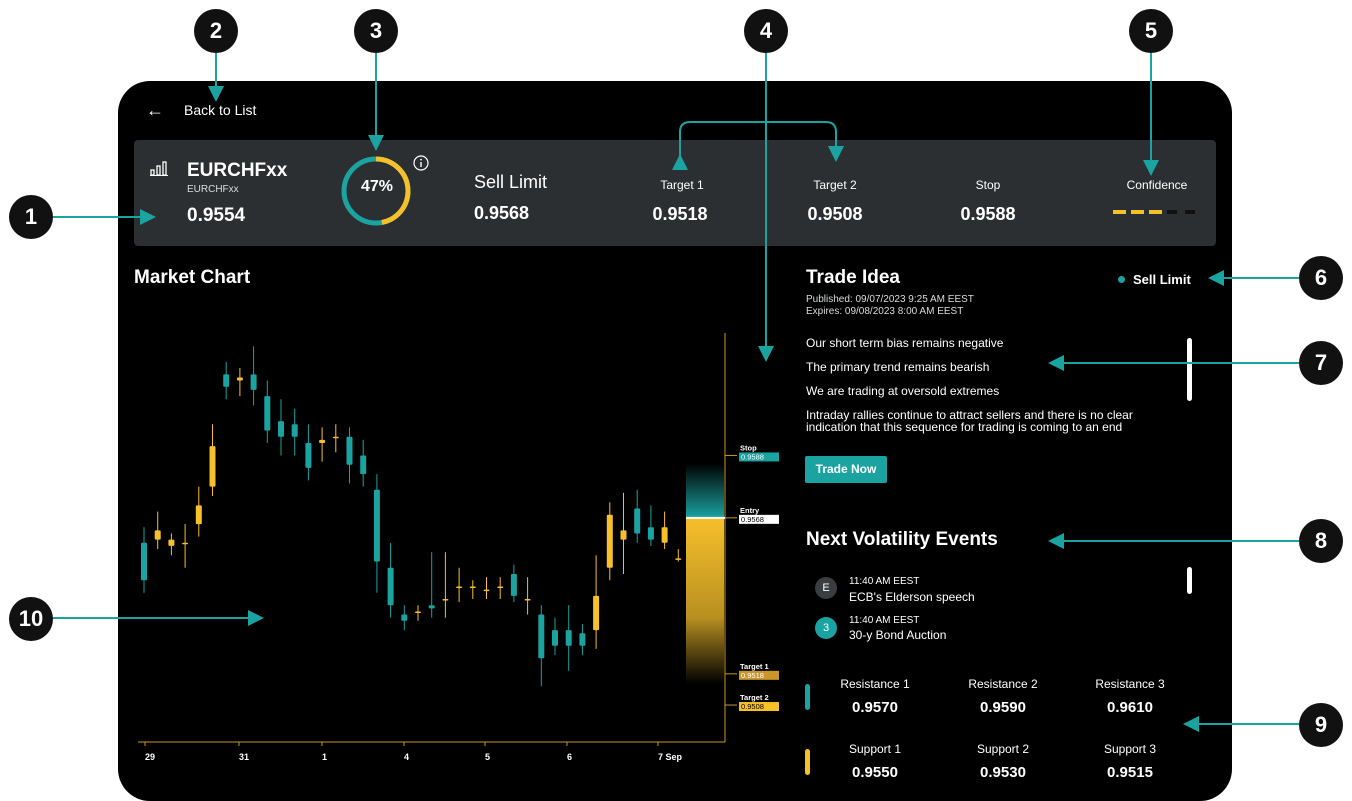 The image size is (1352, 801). I want to click on stop-zone-band, so click(705, 490).